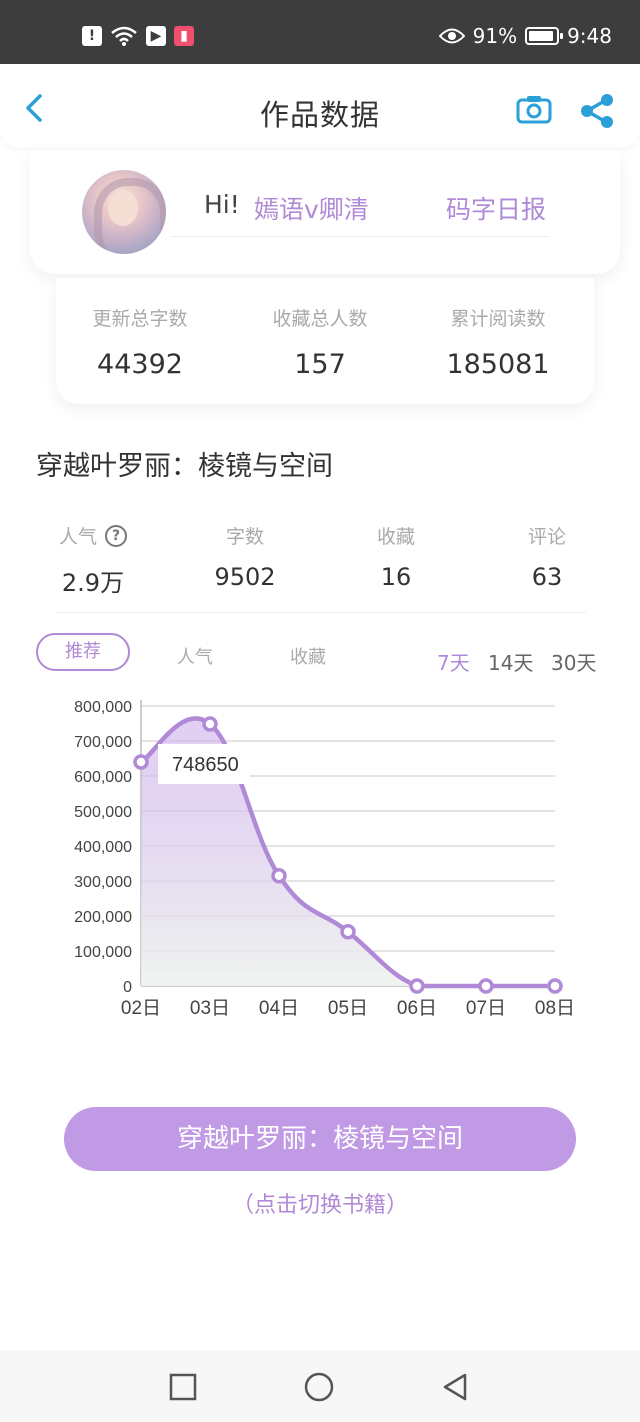 The height and width of the screenshot is (1422, 640). Describe the element at coordinates (141, 1008) in the screenshot. I see `x-tick-label: 02日` at that location.